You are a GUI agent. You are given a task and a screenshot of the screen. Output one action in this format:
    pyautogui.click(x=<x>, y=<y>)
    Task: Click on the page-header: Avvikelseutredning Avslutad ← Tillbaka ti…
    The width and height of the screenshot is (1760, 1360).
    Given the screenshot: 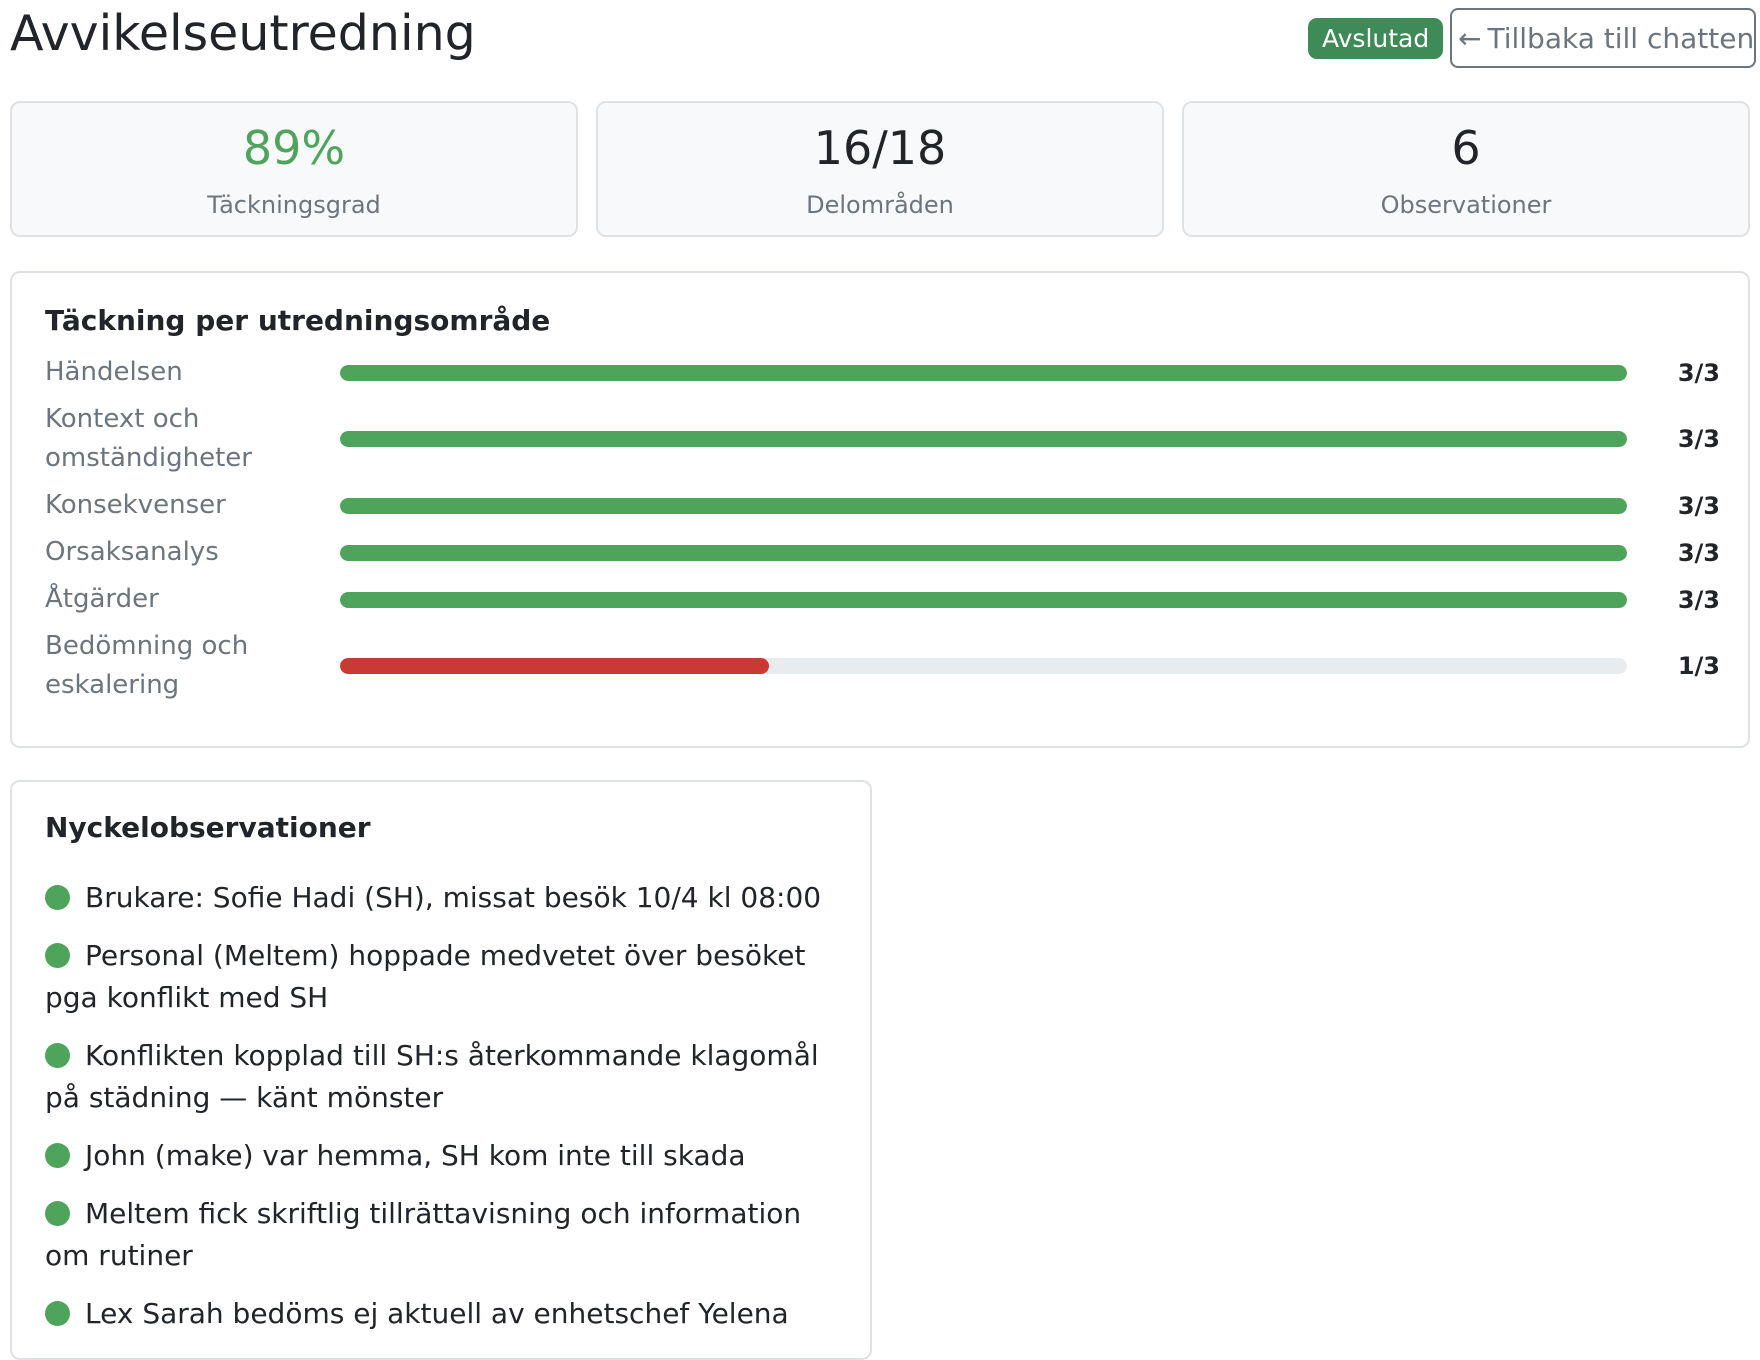 What is the action you would take?
    pyautogui.click(x=883, y=35)
    